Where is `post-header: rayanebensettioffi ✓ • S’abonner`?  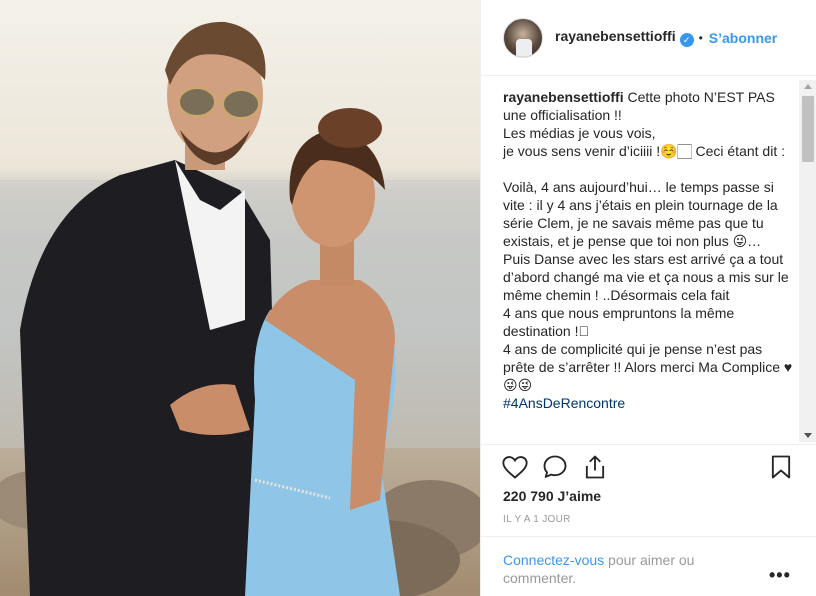
post-header: rayanebensettioffi ✓ • S’abonner is located at coordinates (648, 38).